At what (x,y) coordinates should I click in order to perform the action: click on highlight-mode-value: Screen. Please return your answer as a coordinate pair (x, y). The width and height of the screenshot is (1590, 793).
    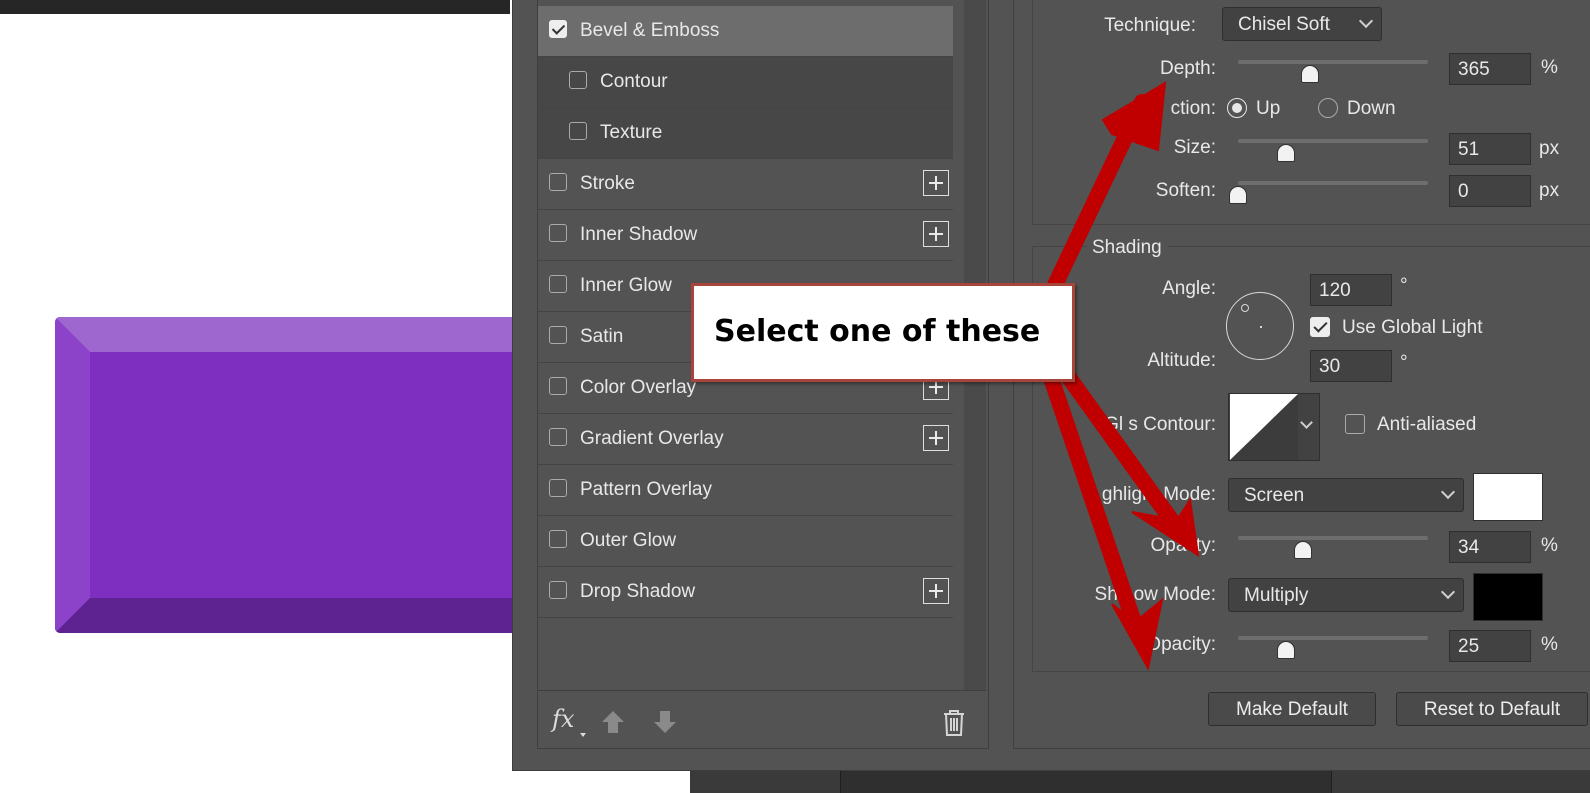
    Looking at the image, I should click on (1274, 495).